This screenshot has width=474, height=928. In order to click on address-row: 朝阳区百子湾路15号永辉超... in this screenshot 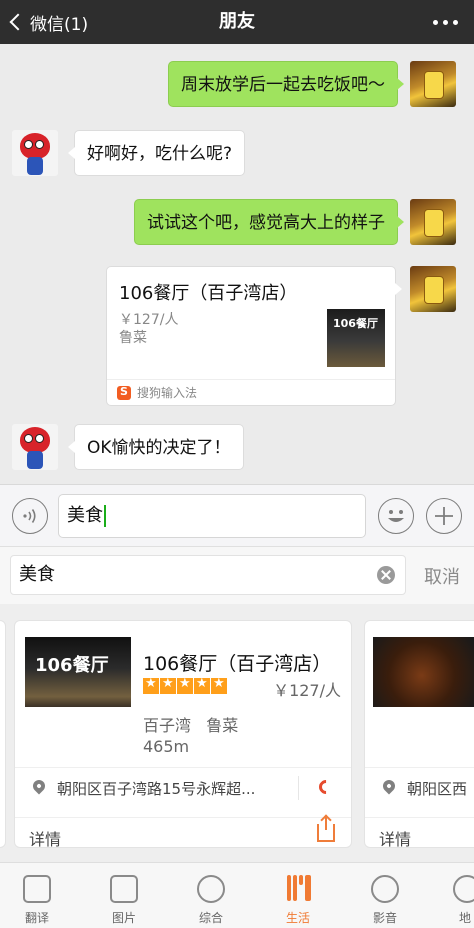, I will do `click(183, 787)`.